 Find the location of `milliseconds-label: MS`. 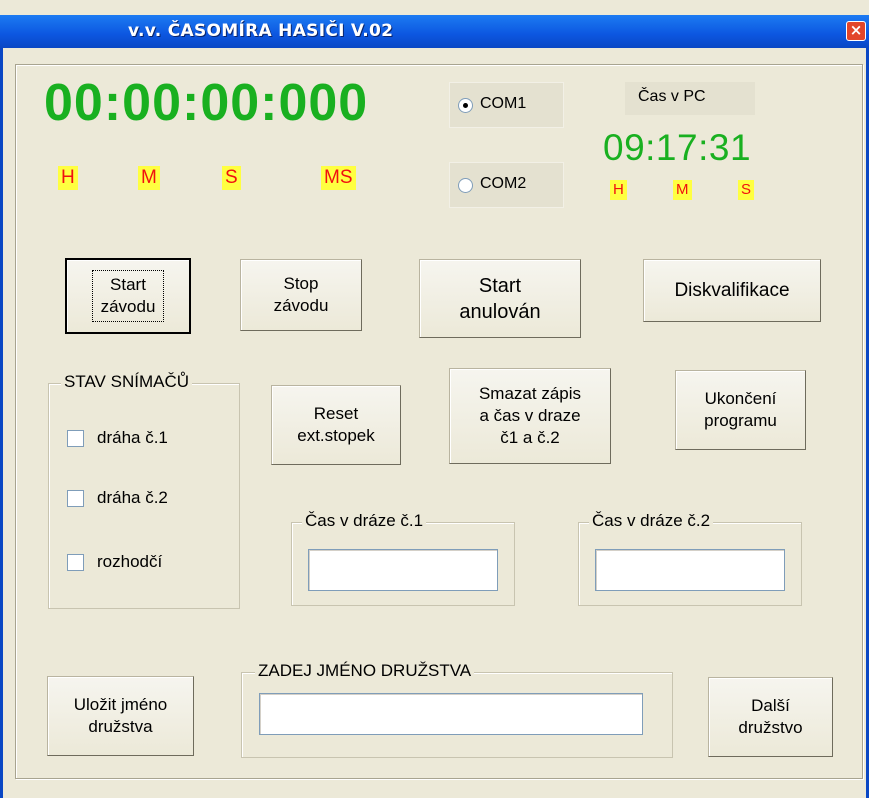

milliseconds-label: MS is located at coordinates (338, 178).